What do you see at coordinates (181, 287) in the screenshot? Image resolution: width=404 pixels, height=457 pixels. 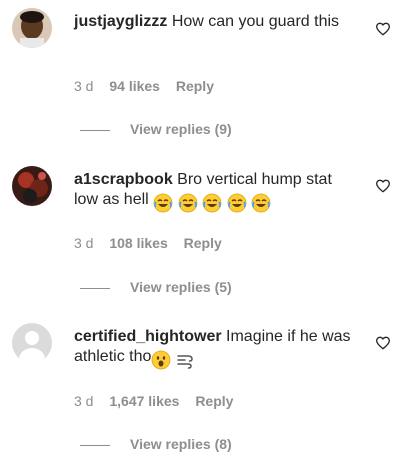 I see `view-replies-label: View replies (5)` at bounding box center [181, 287].